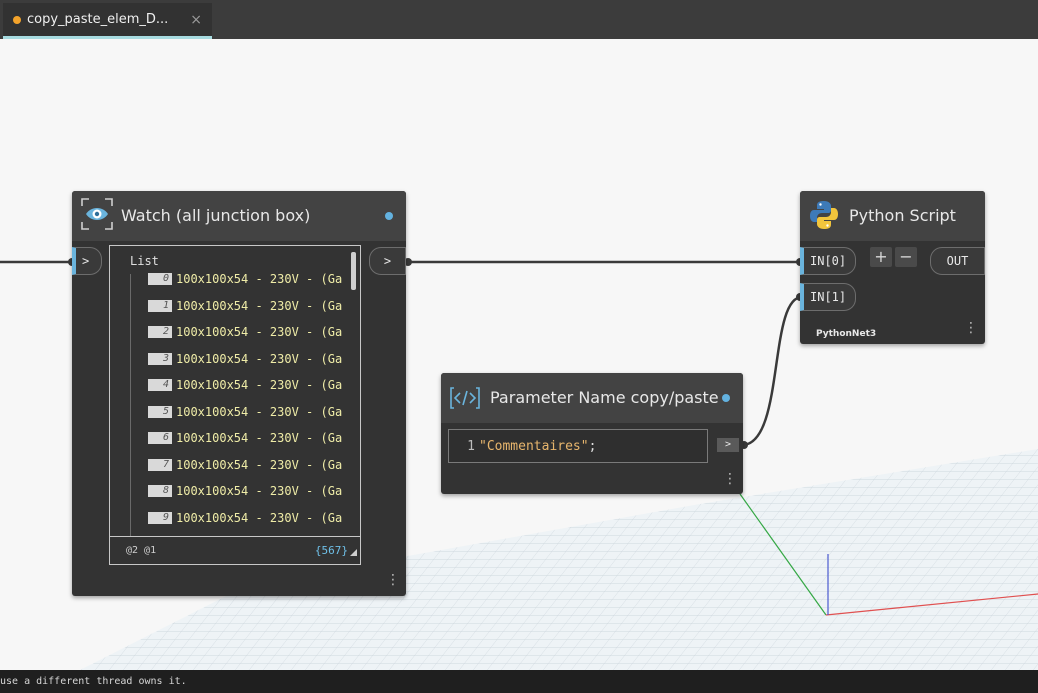 This screenshot has height=693, width=1038. Describe the element at coordinates (93, 681) in the screenshot. I see `status-message: use a different thread owns it.` at that location.